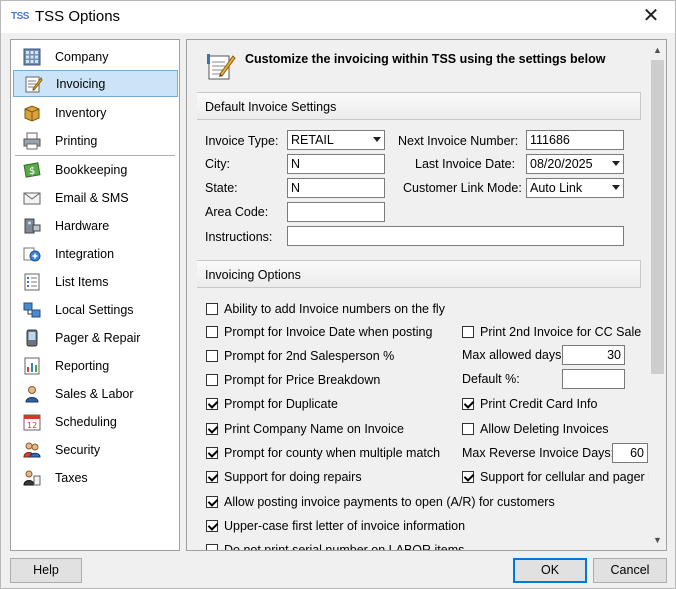 This screenshot has width=676, height=589. I want to click on option-prompt-invoice-date: Prompt for Invoice Date when posting, so click(319, 332).